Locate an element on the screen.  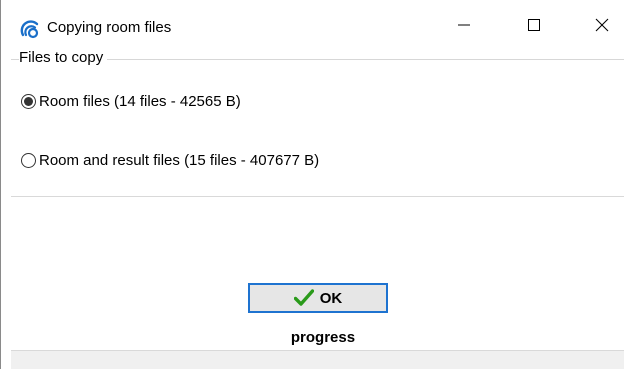
ok-button: OK is located at coordinates (318, 298).